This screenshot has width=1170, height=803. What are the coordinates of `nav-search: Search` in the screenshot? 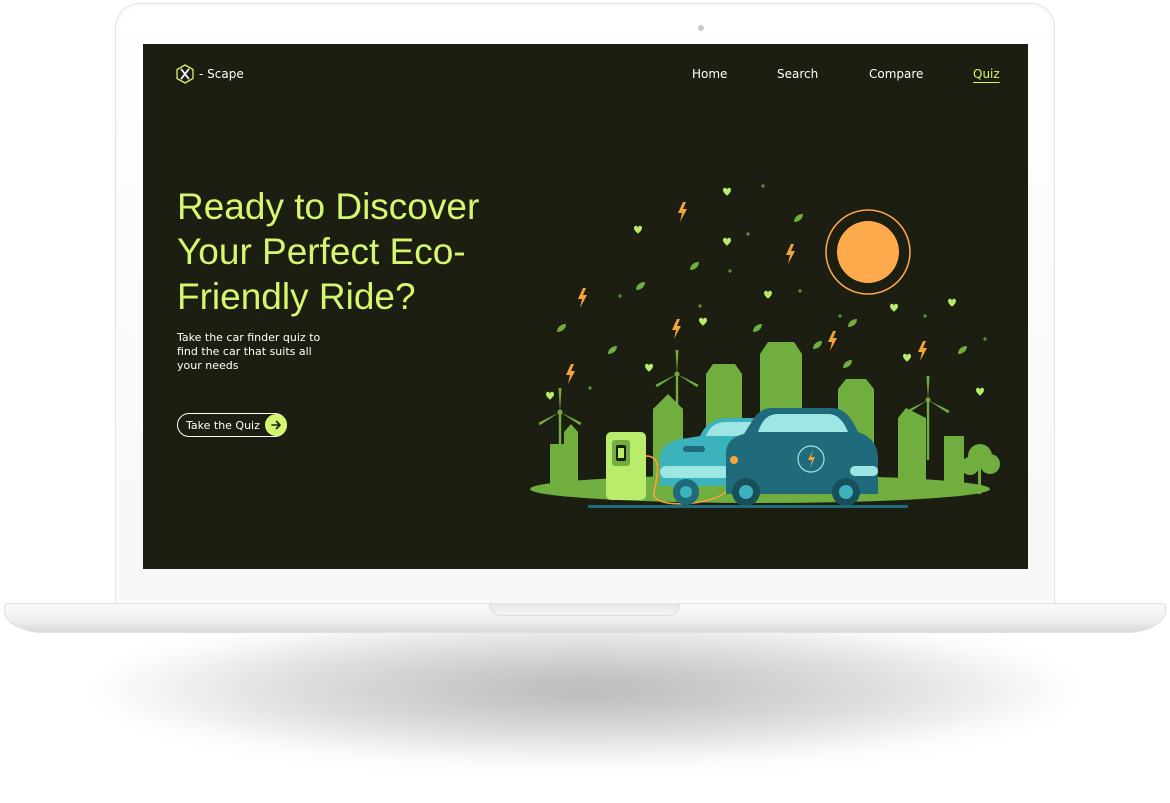 It's located at (797, 74).